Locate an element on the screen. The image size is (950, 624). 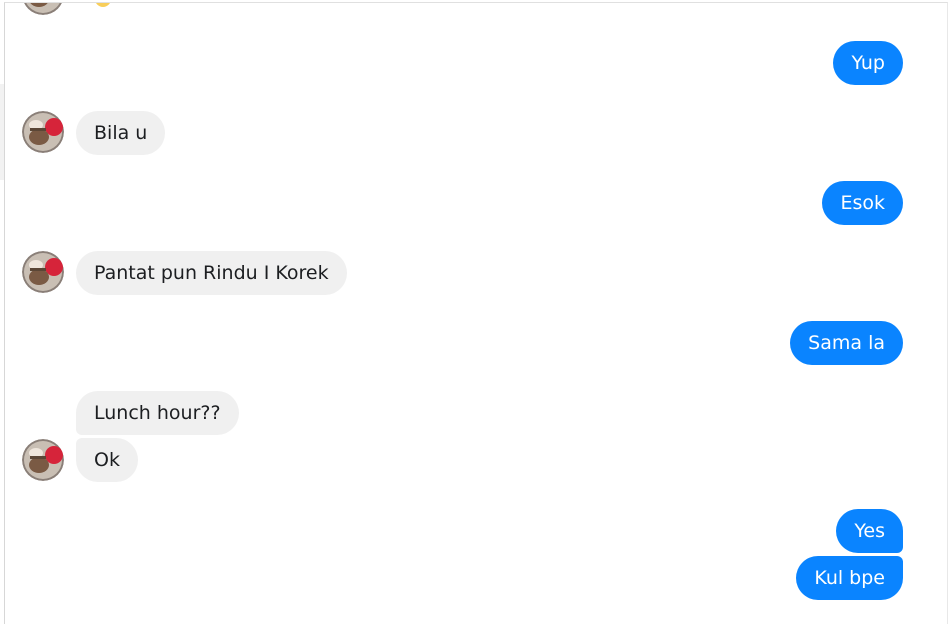
outgoing-message: Sama la is located at coordinates (846, 343).